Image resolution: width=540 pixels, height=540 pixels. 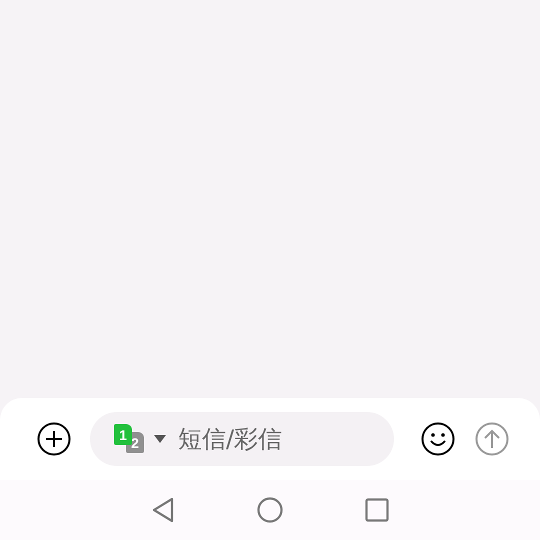 What do you see at coordinates (140, 439) in the screenshot?
I see `sim-selector: 2 1` at bounding box center [140, 439].